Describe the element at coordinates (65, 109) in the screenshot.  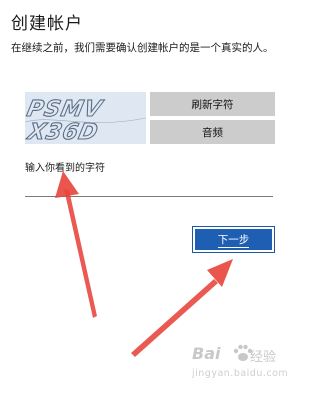
I see `svg-text: PSMV` at that location.